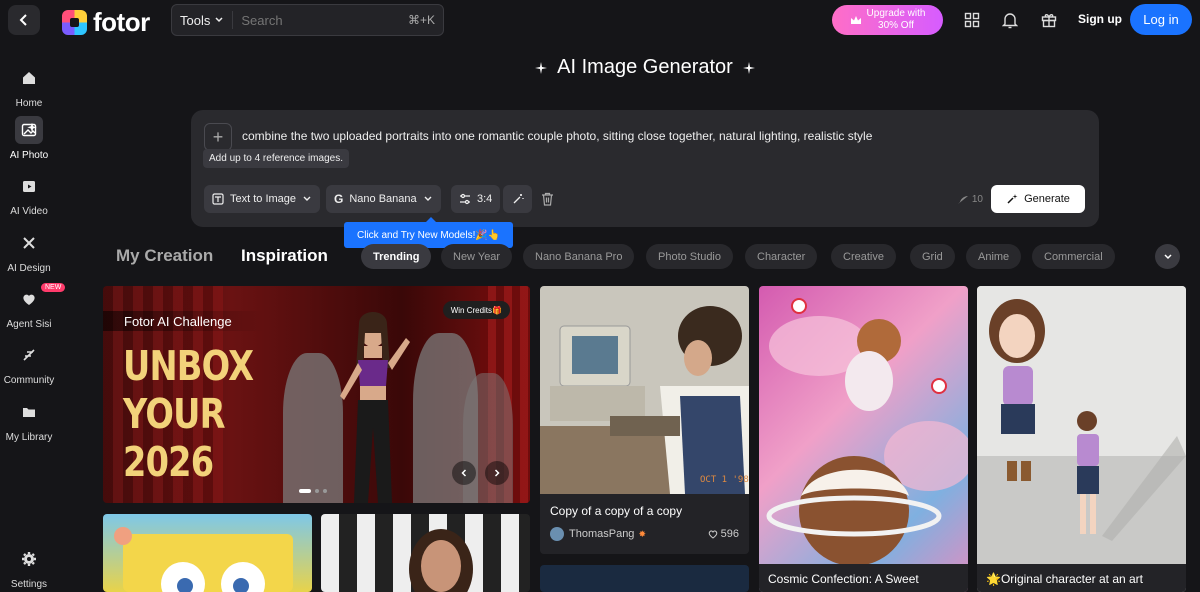  I want to click on apps-grid-icon, so click(972, 20).